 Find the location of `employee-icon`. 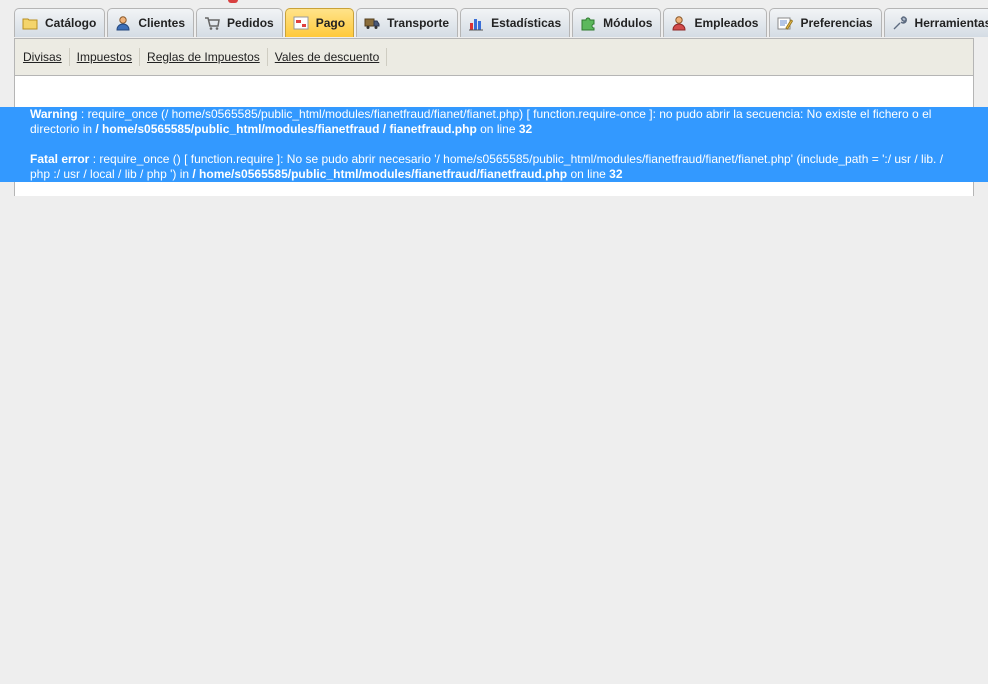

employee-icon is located at coordinates (679, 23).